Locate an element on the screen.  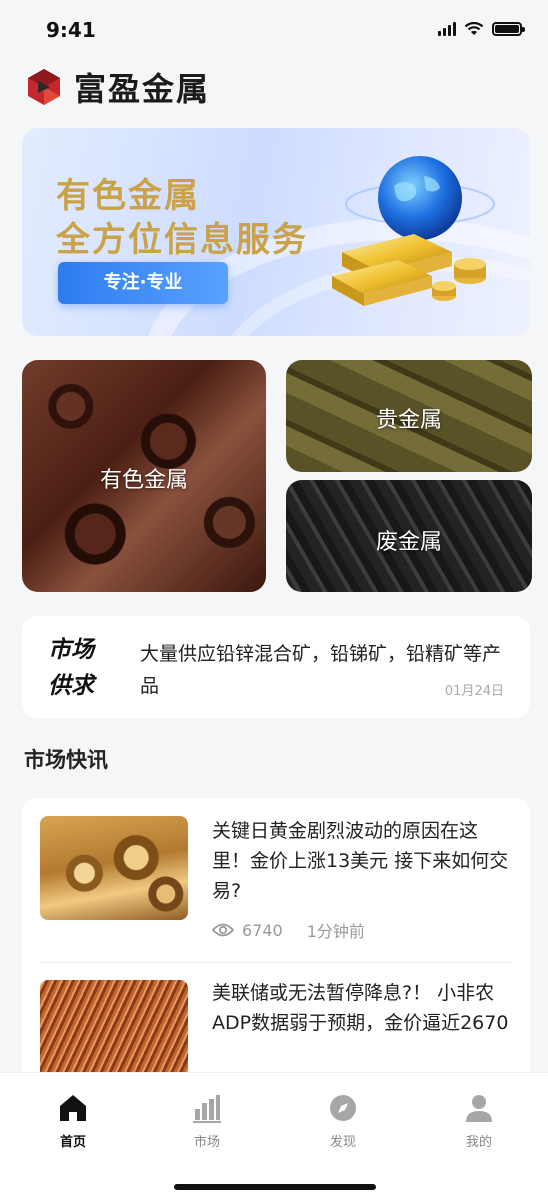
bar-chart-icon is located at coordinates (207, 1109).